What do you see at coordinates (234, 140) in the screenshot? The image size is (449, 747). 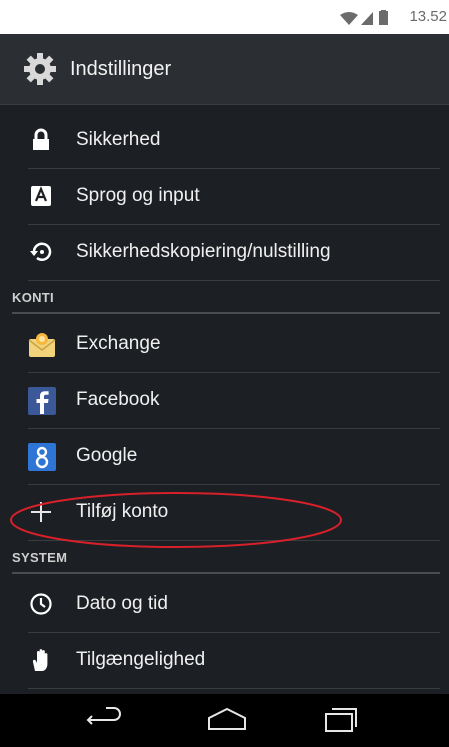 I see `settings-item-security: Sikkerhed` at bounding box center [234, 140].